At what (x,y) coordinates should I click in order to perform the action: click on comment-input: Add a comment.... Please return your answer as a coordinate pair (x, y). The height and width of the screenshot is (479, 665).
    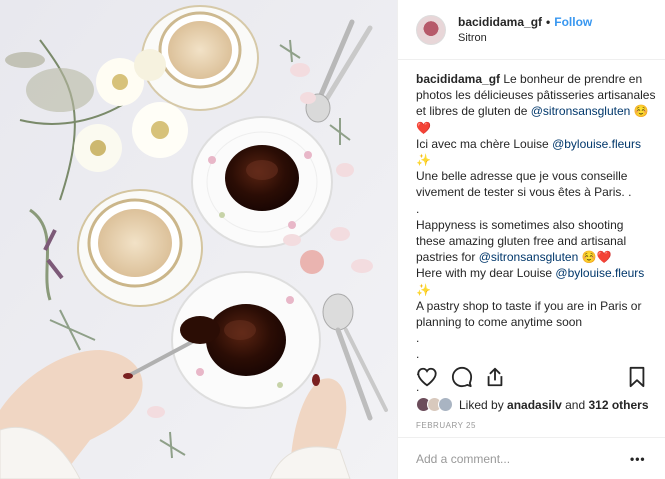
    Looking at the image, I should click on (463, 459).